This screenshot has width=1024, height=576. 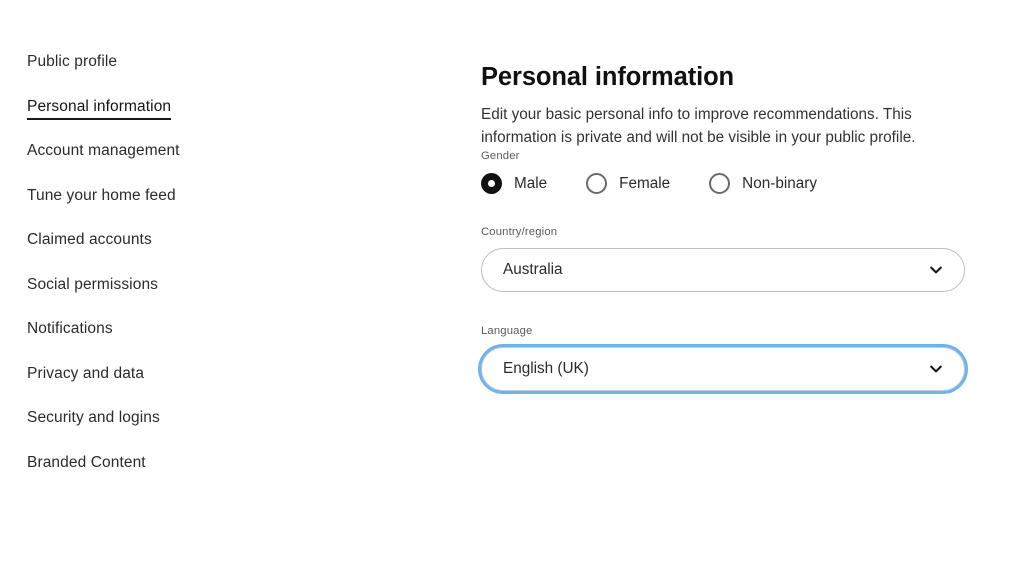 I want to click on country-region-ring: Australia, so click(x=723, y=270).